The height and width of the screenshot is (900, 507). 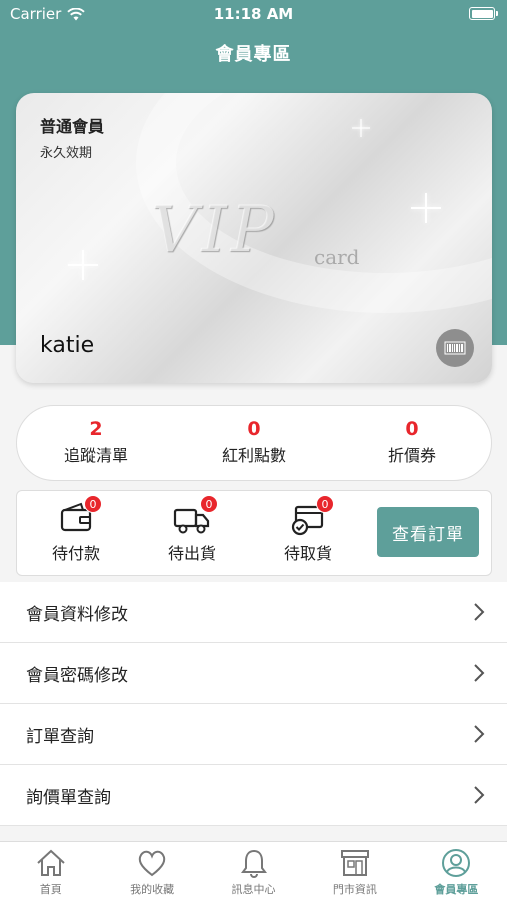 What do you see at coordinates (51, 862) in the screenshot?
I see `home-icon` at bounding box center [51, 862].